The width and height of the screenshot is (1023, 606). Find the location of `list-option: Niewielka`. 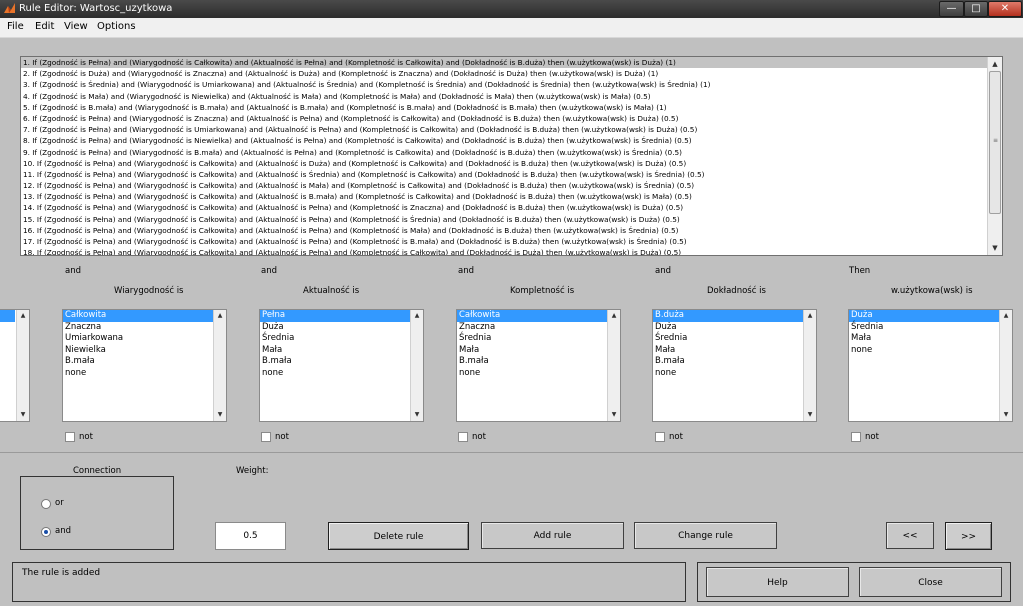

list-option: Niewielka is located at coordinates (138, 351).